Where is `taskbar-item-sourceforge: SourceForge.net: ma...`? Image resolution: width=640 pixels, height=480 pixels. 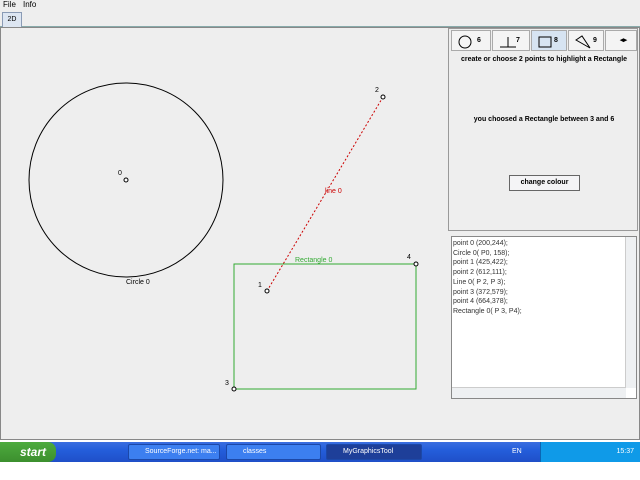 taskbar-item-sourceforge: SourceForge.net: ma... is located at coordinates (174, 452).